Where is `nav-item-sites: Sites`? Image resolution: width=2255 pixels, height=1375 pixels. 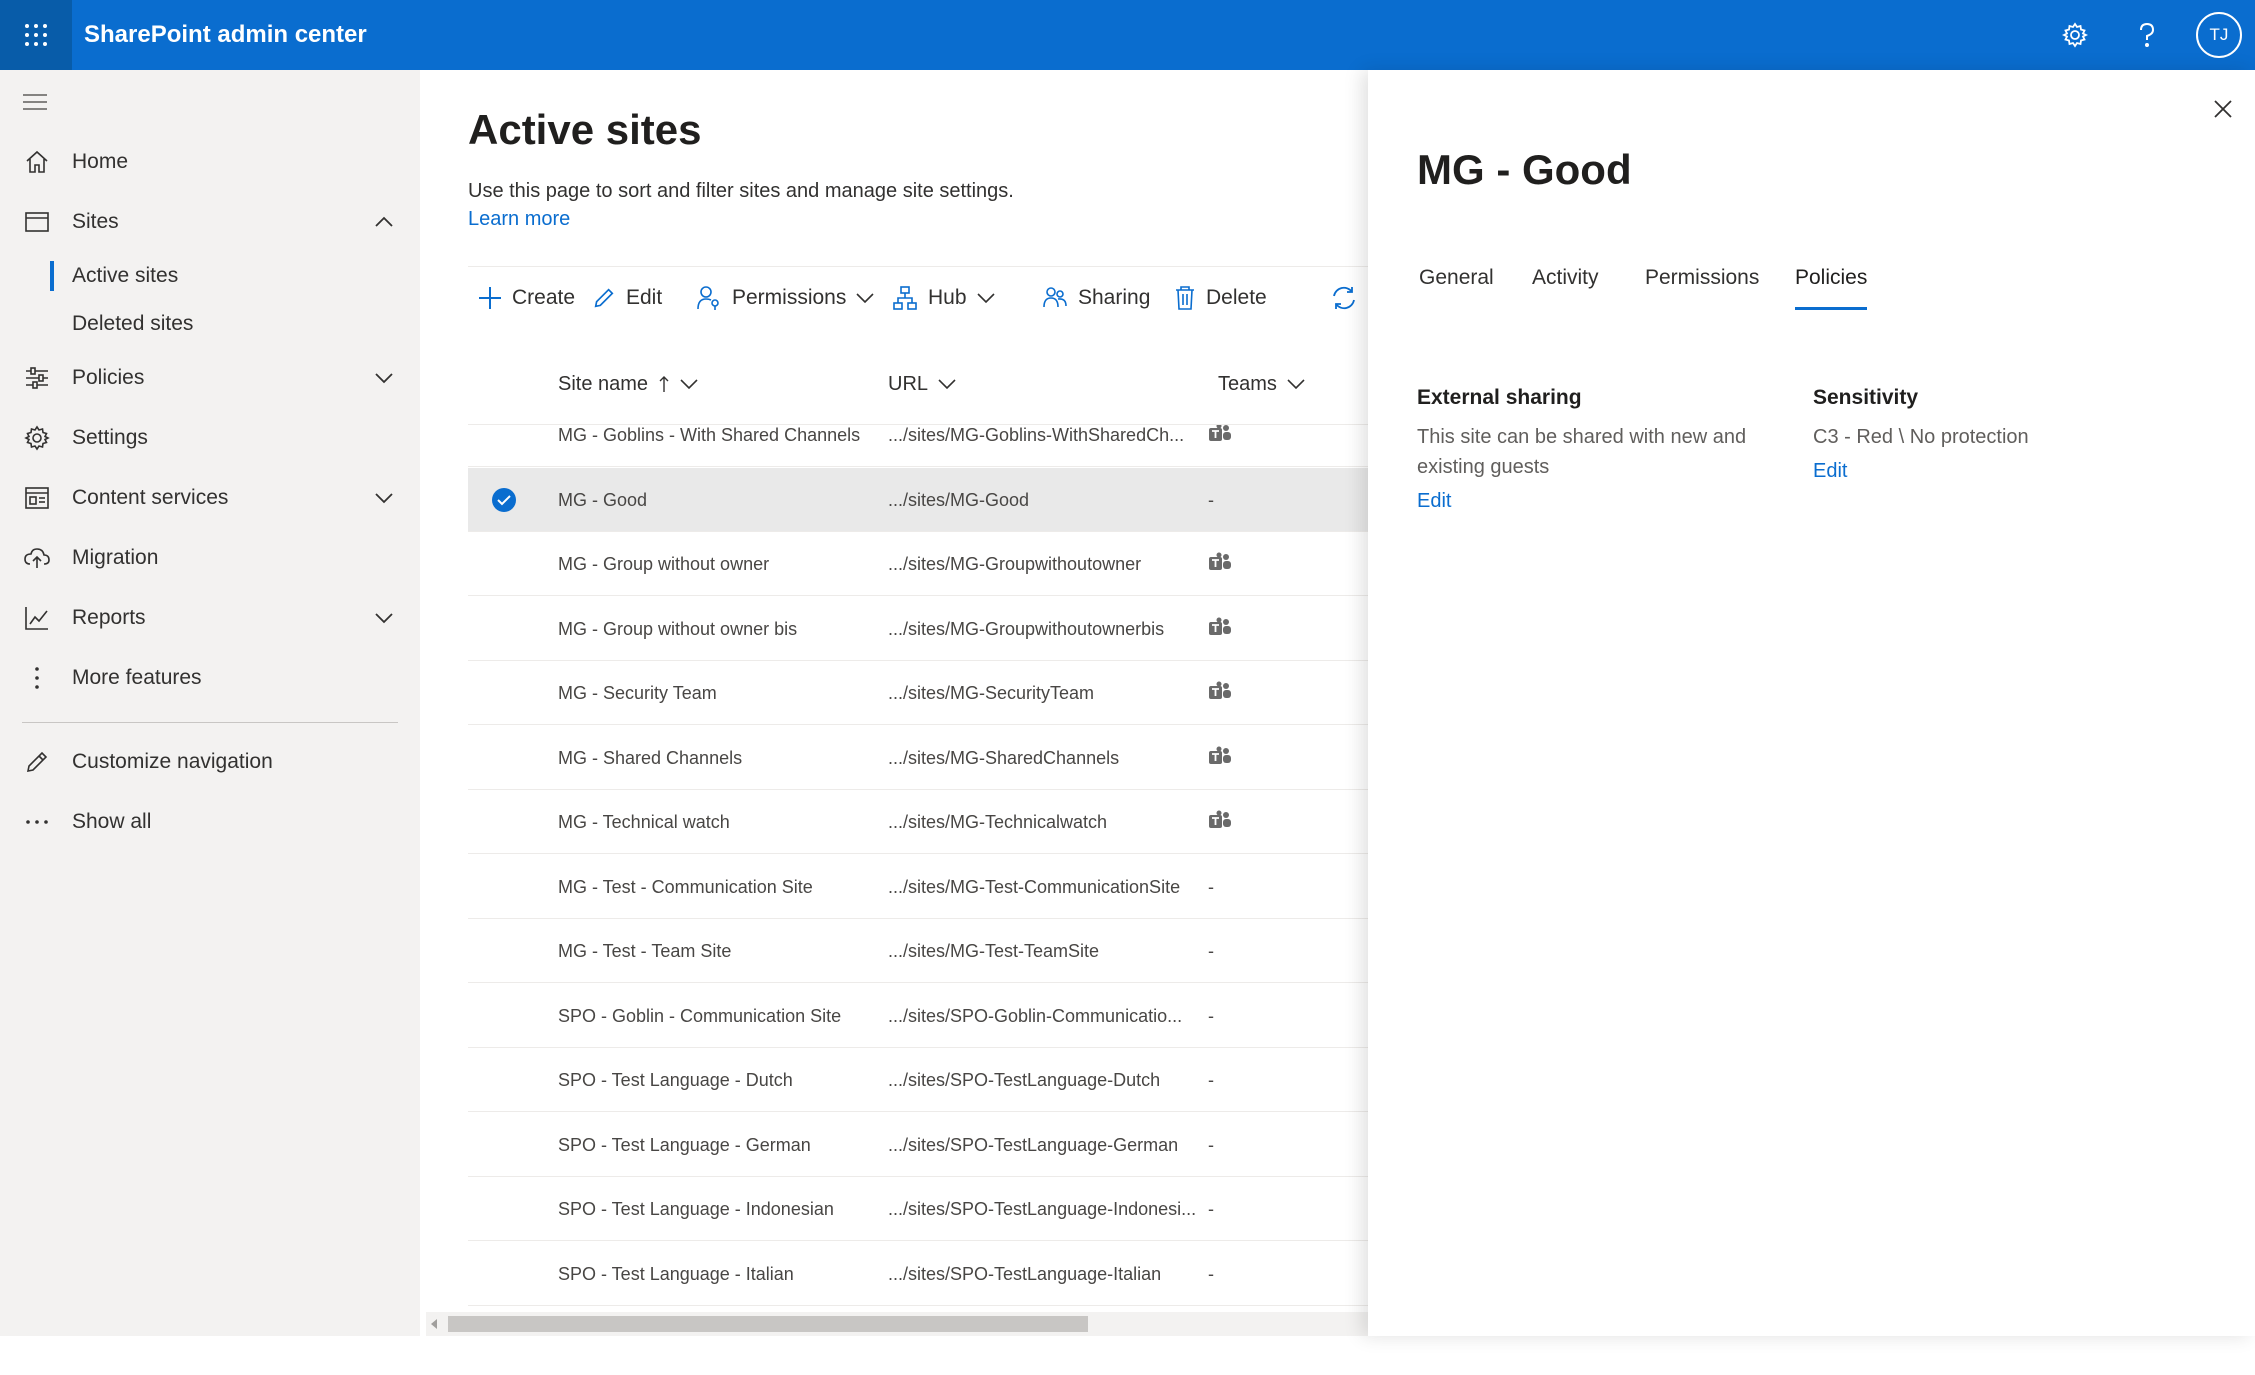 nav-item-sites: Sites is located at coordinates (210, 222).